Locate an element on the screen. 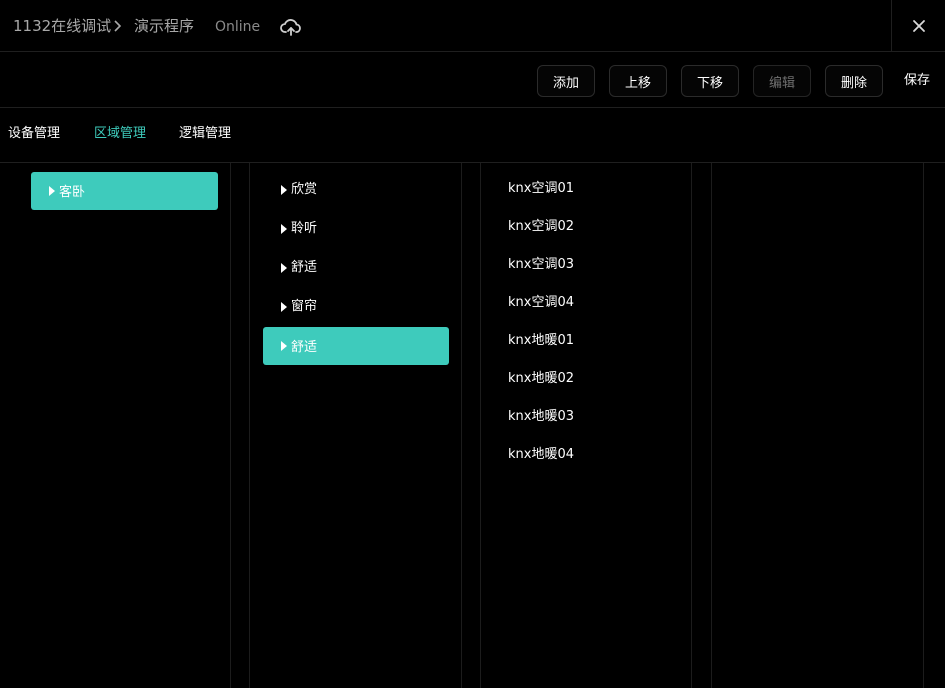 The image size is (945, 688). device-item: knx地暖03 is located at coordinates (541, 417).